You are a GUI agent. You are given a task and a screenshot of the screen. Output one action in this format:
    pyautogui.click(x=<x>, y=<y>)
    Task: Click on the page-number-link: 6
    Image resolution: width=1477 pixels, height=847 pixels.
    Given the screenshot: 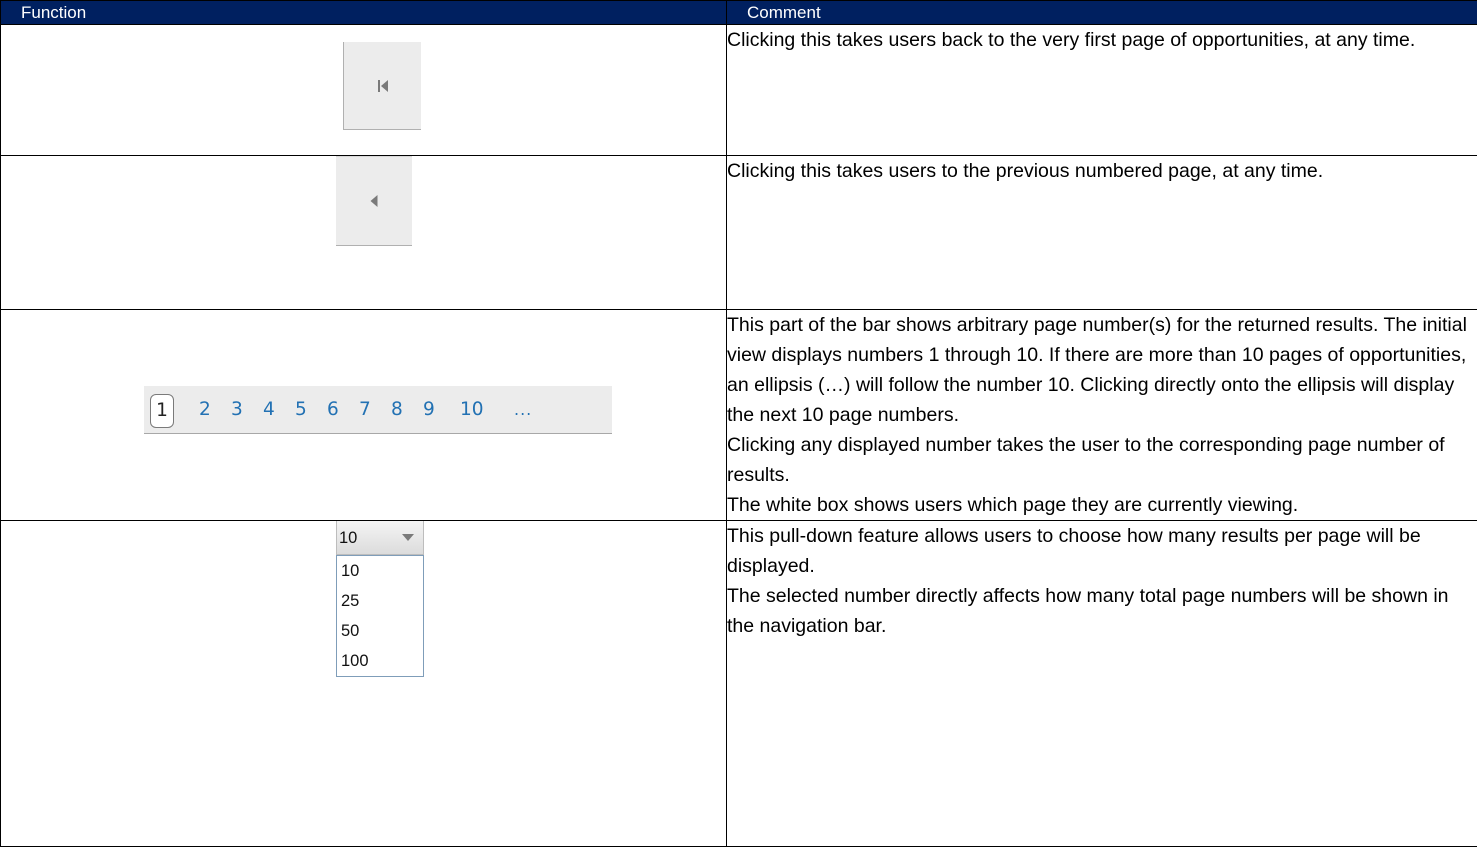 What is the action you would take?
    pyautogui.click(x=333, y=410)
    